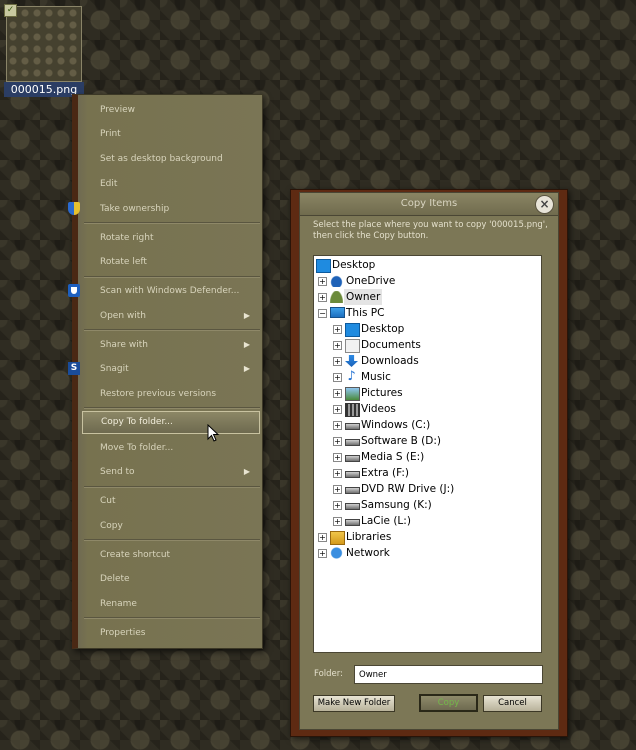 The height and width of the screenshot is (750, 636). I want to click on tree-item-label: Pictures, so click(382, 393).